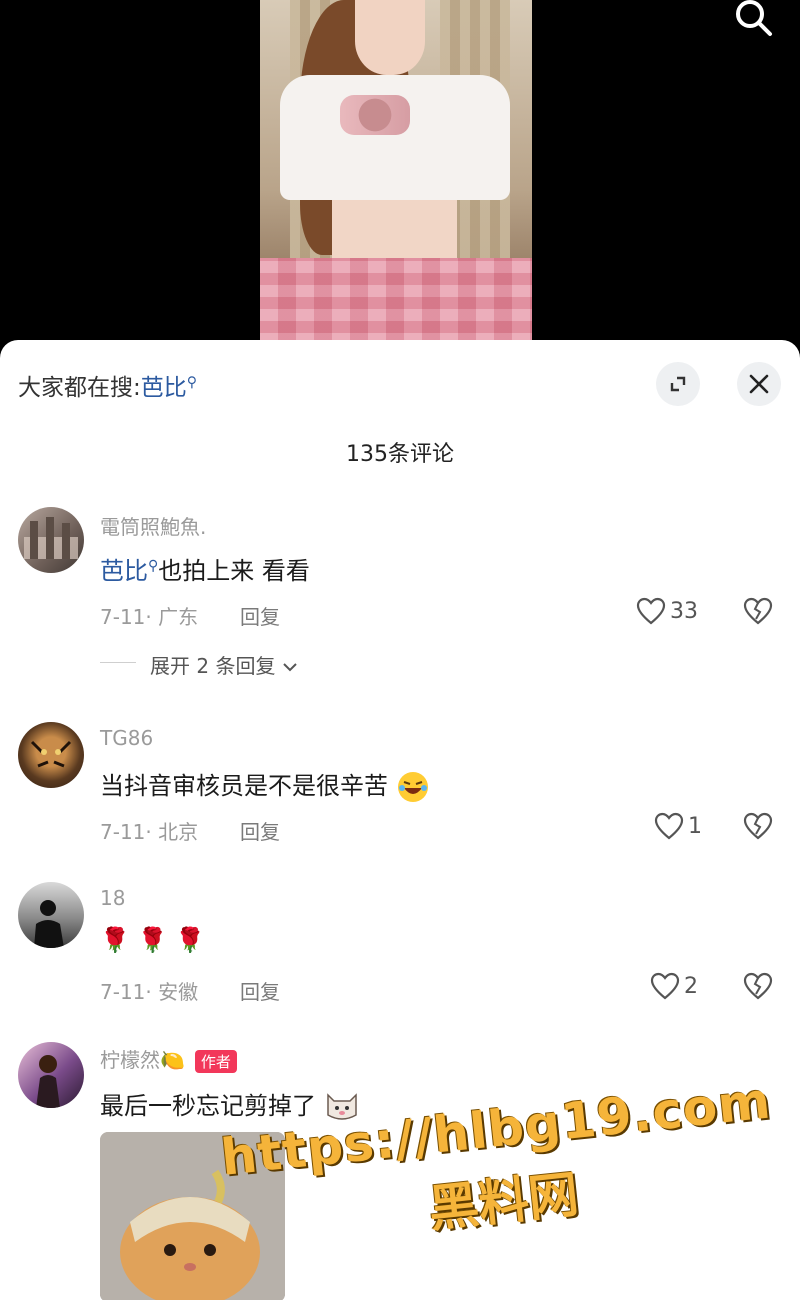  What do you see at coordinates (153, 525) in the screenshot?
I see `comment-username: 電筒照鮑魚.` at bounding box center [153, 525].